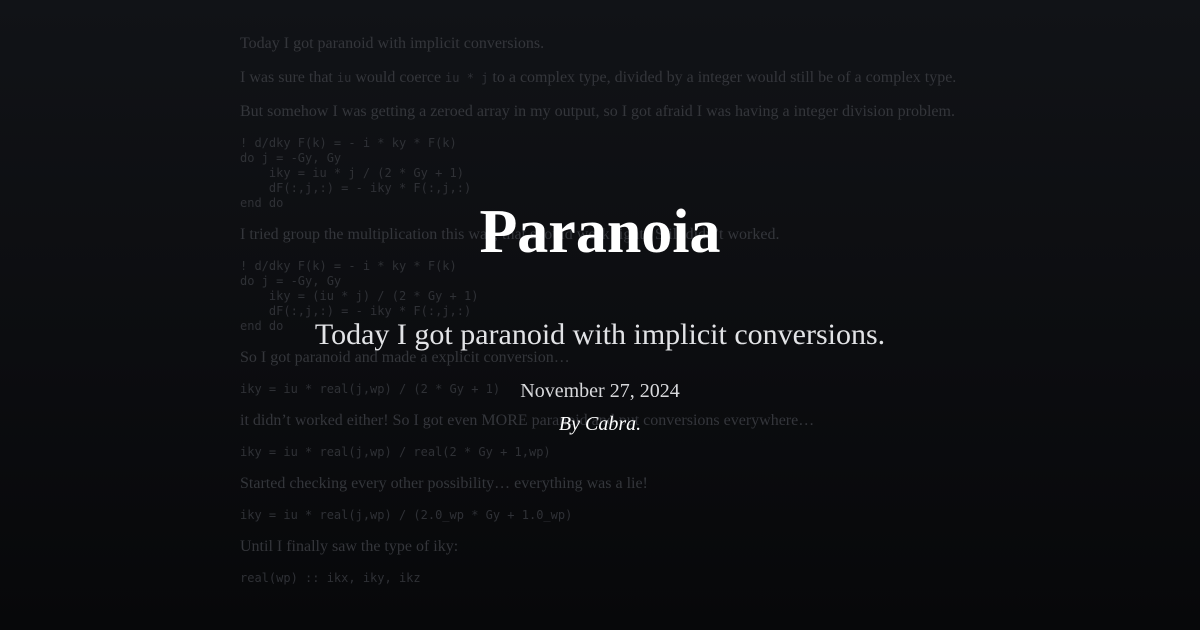 The image size is (1200, 630). What do you see at coordinates (600, 391) in the screenshot?
I see `post-date: November 27, 2024` at bounding box center [600, 391].